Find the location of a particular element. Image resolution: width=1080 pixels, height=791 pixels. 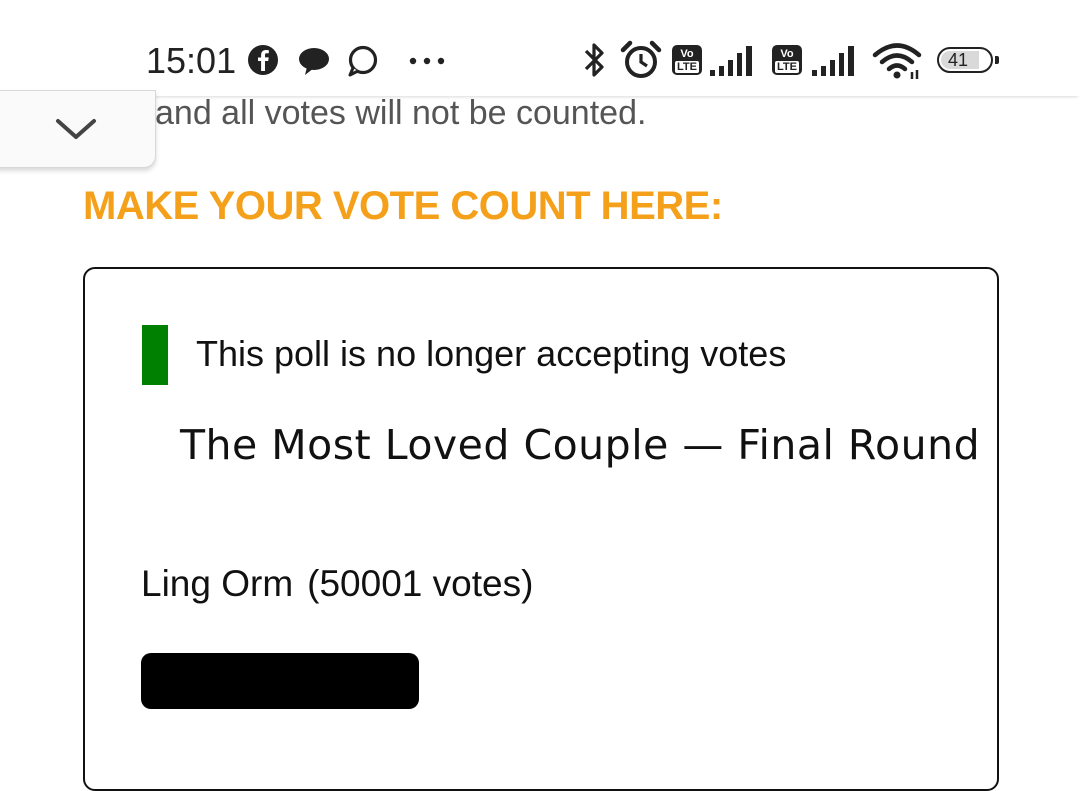

wifi-icon is located at coordinates (897, 61).